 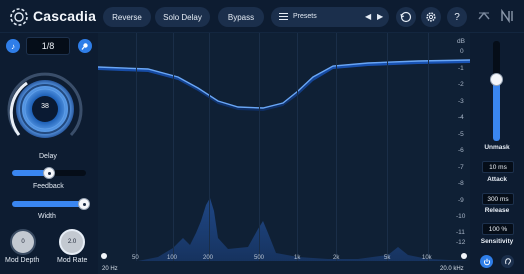 What do you see at coordinates (496, 79) in the screenshot?
I see `unmask-thumb` at bounding box center [496, 79].